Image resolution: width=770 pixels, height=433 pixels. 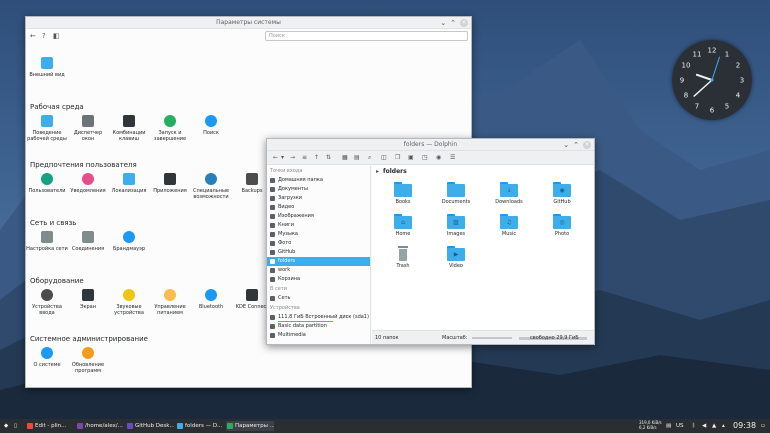 I want to click on places-item: Видео, so click(x=318, y=207).